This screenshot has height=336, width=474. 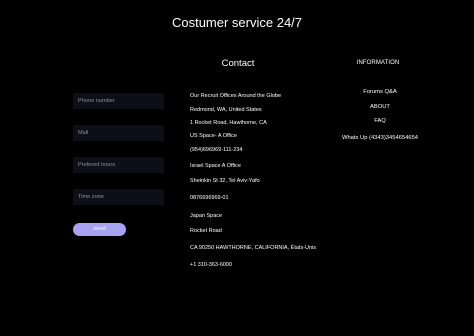 What do you see at coordinates (206, 216) in the screenshot?
I see `address-line: Japan Space` at bounding box center [206, 216].